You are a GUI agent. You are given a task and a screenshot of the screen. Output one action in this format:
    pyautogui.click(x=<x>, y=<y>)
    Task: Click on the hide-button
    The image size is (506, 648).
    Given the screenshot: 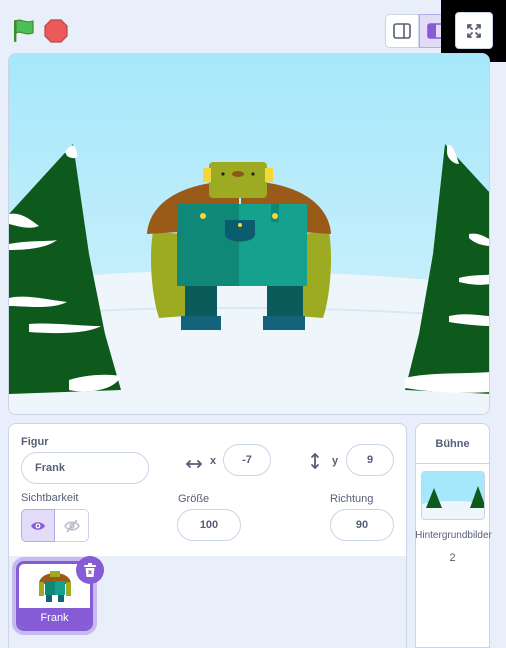 What is the action you would take?
    pyautogui.click(x=72, y=525)
    